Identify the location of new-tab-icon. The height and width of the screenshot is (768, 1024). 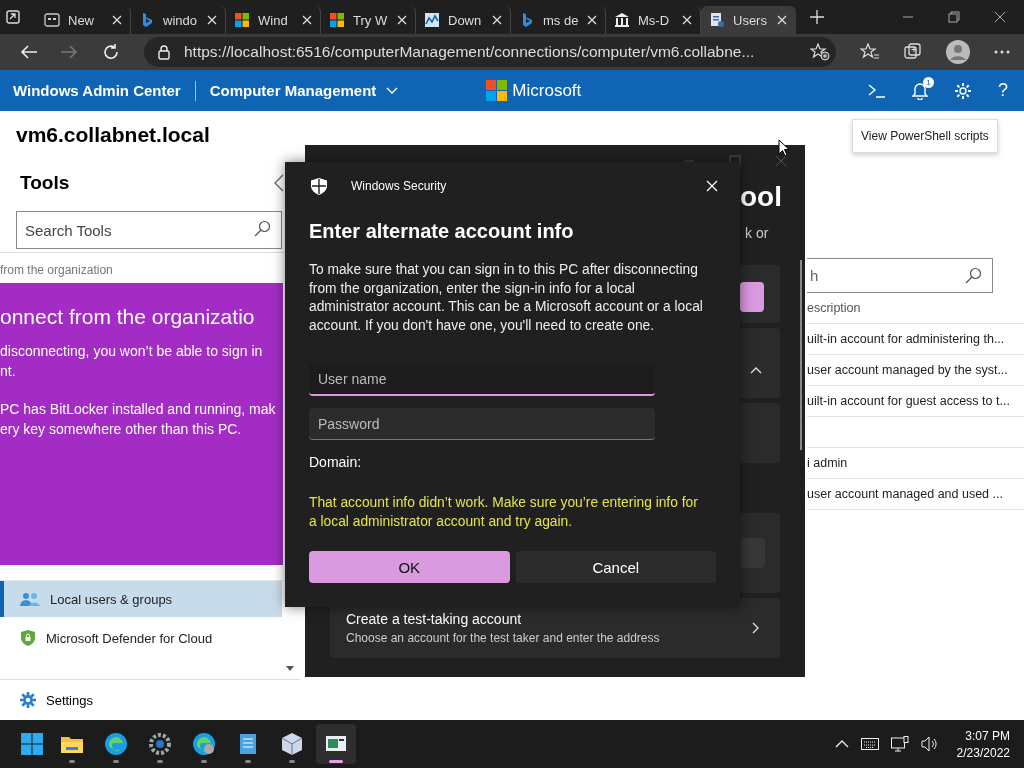
(817, 17).